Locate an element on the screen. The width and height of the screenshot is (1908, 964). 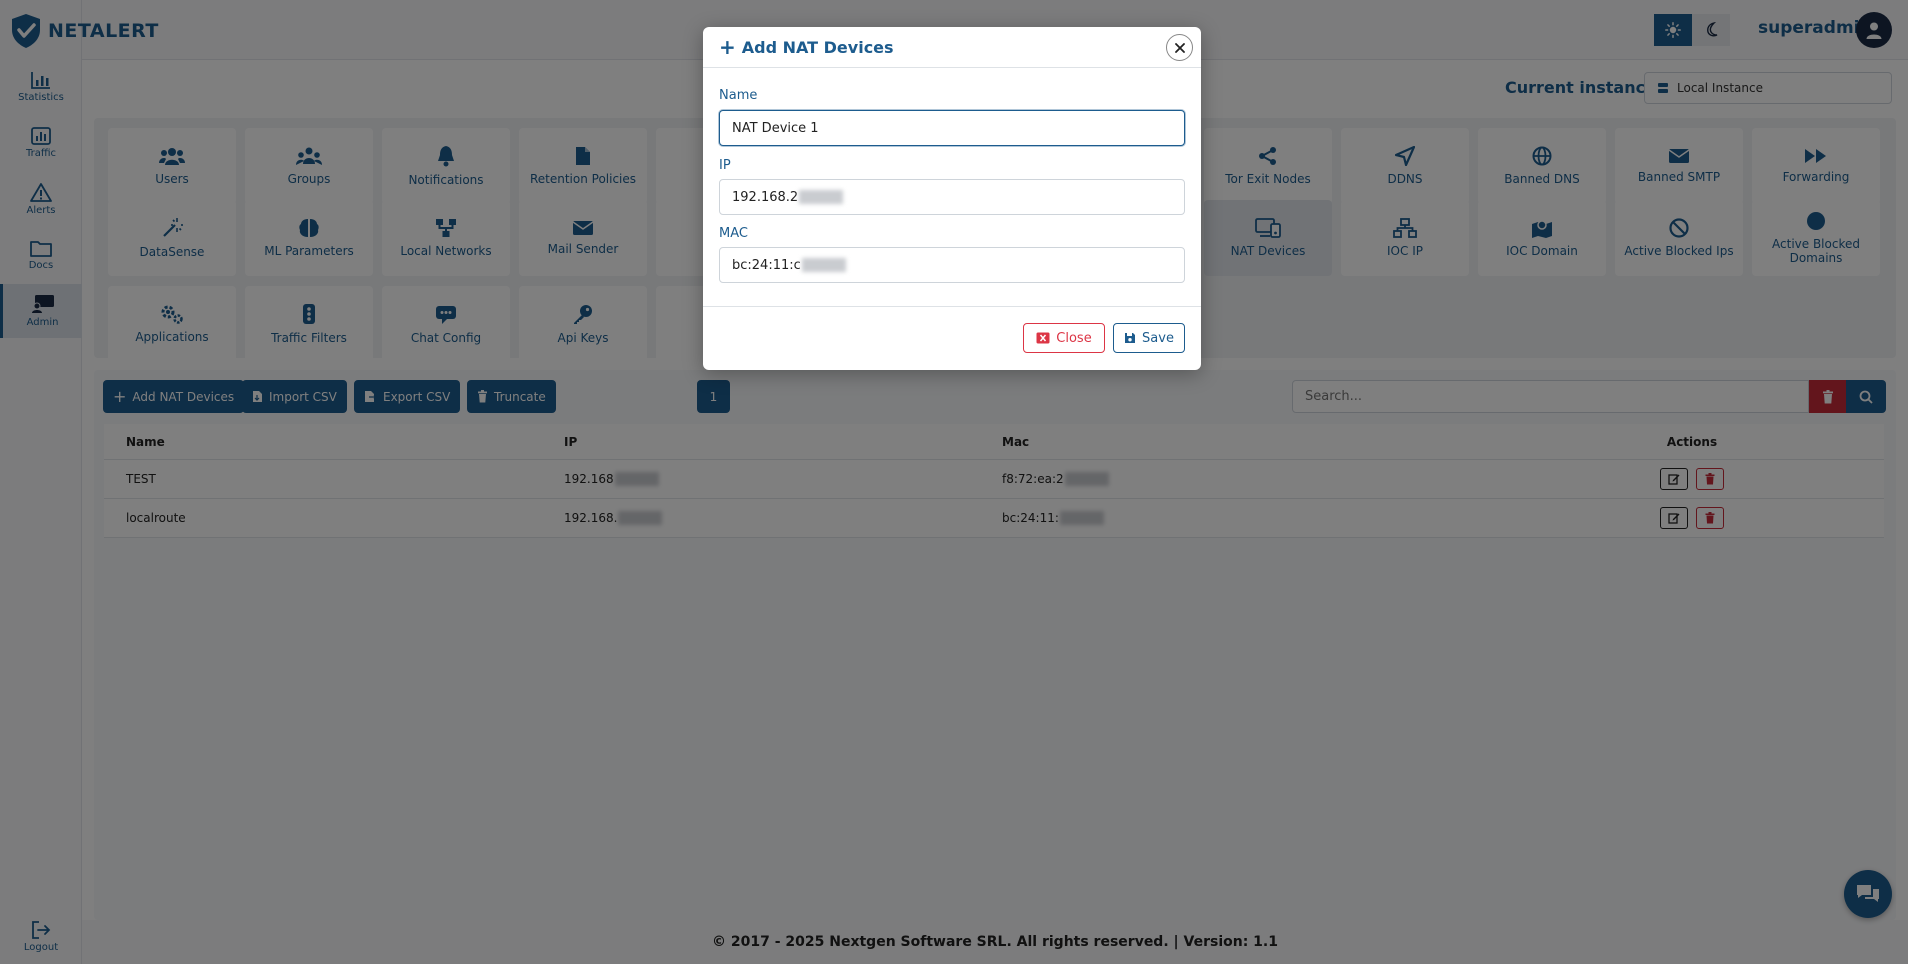
name-value: NAT Device 1 is located at coordinates (775, 128).